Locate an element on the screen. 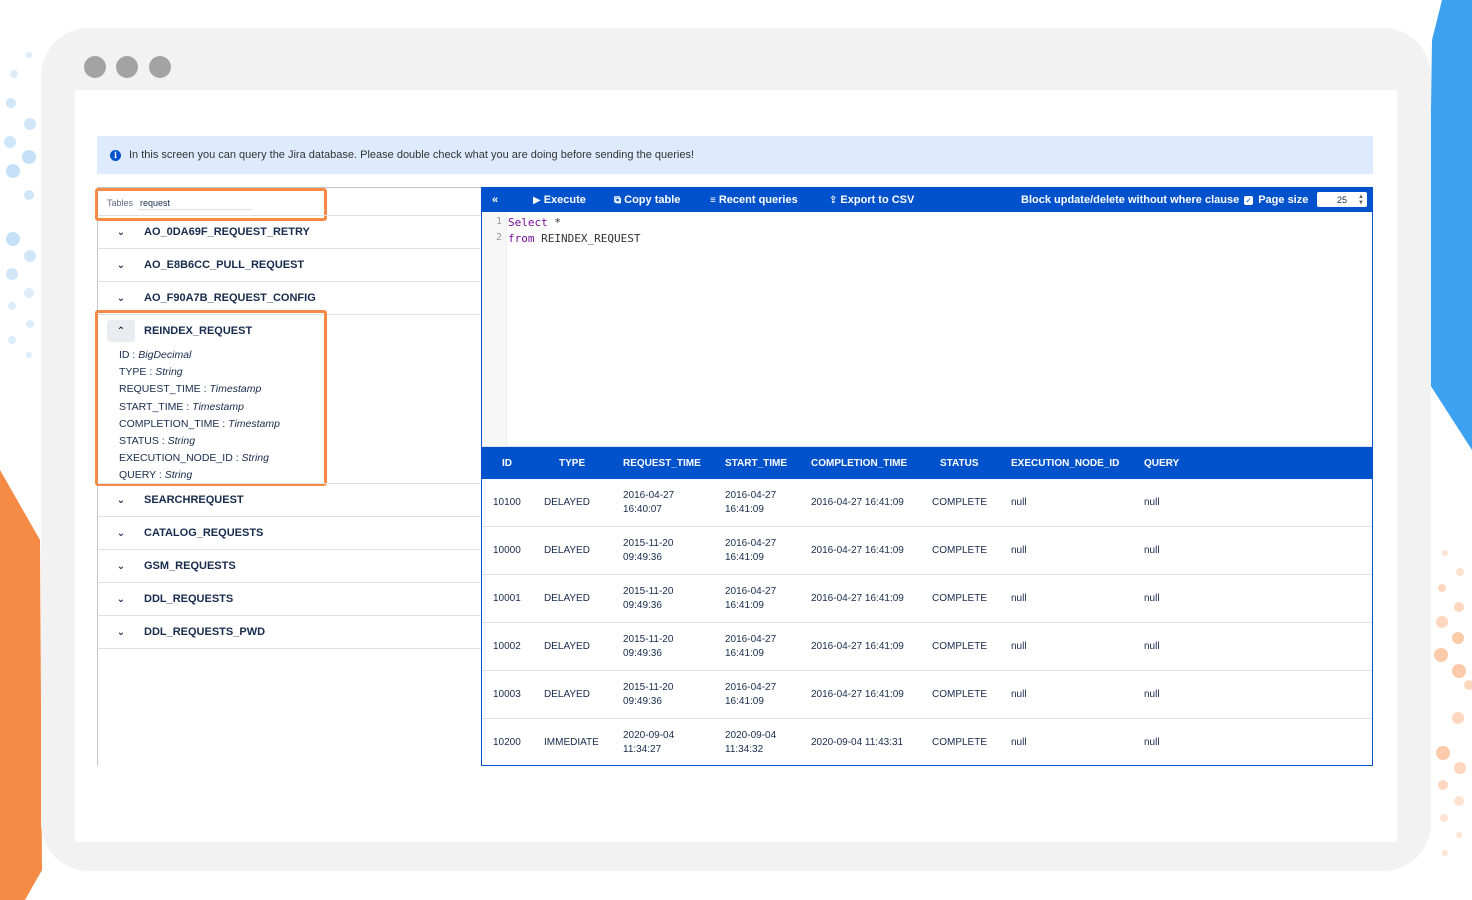  table-item: ⌄ GSM_REQUESTS is located at coordinates (289, 565).